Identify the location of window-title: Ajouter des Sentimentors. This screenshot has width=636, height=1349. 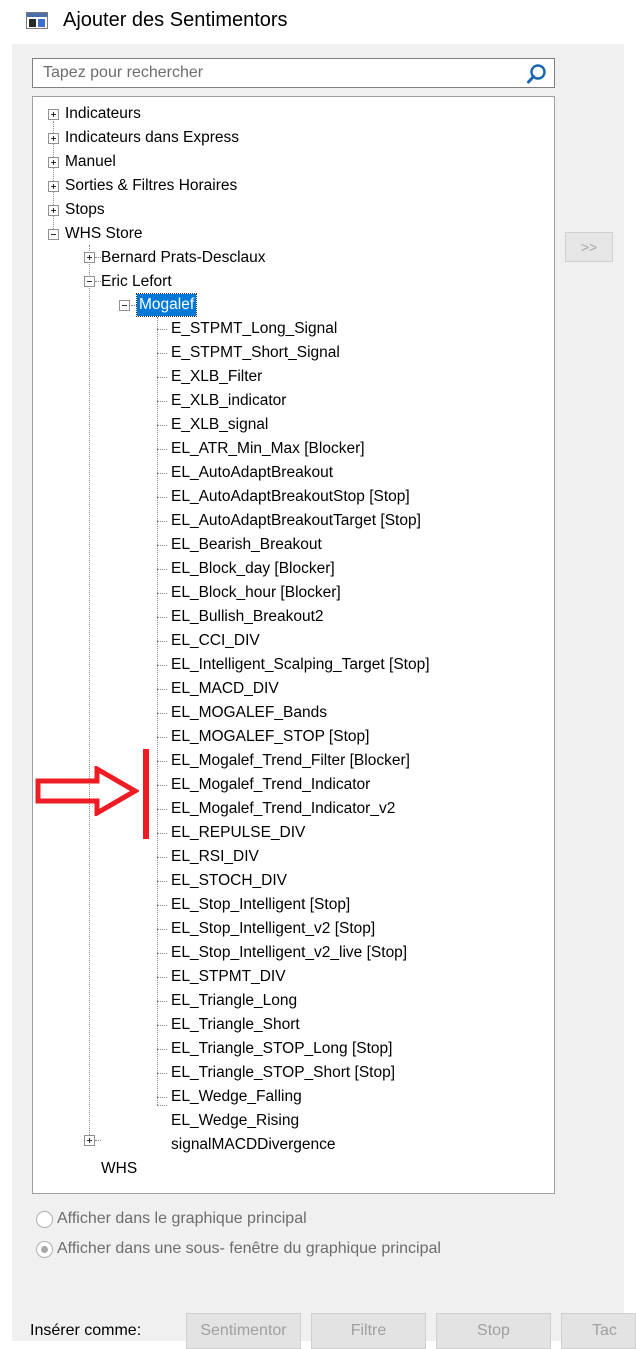
(175, 20).